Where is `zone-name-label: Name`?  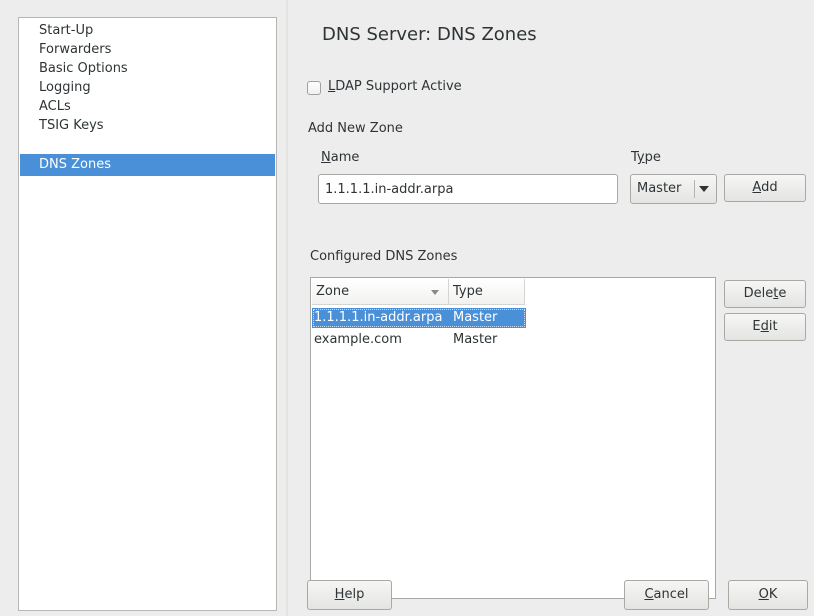
zone-name-label: Name is located at coordinates (340, 157).